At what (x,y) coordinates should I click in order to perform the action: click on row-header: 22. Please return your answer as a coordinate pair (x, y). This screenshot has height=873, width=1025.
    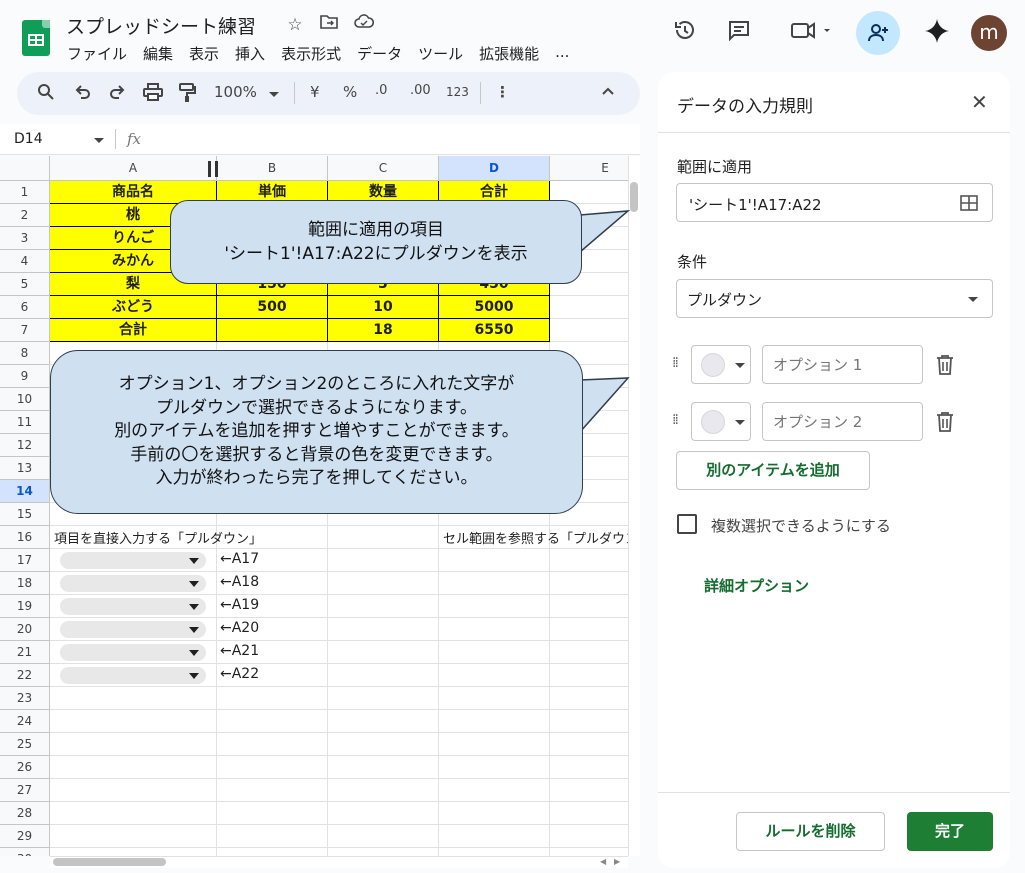
    Looking at the image, I should click on (25, 675).